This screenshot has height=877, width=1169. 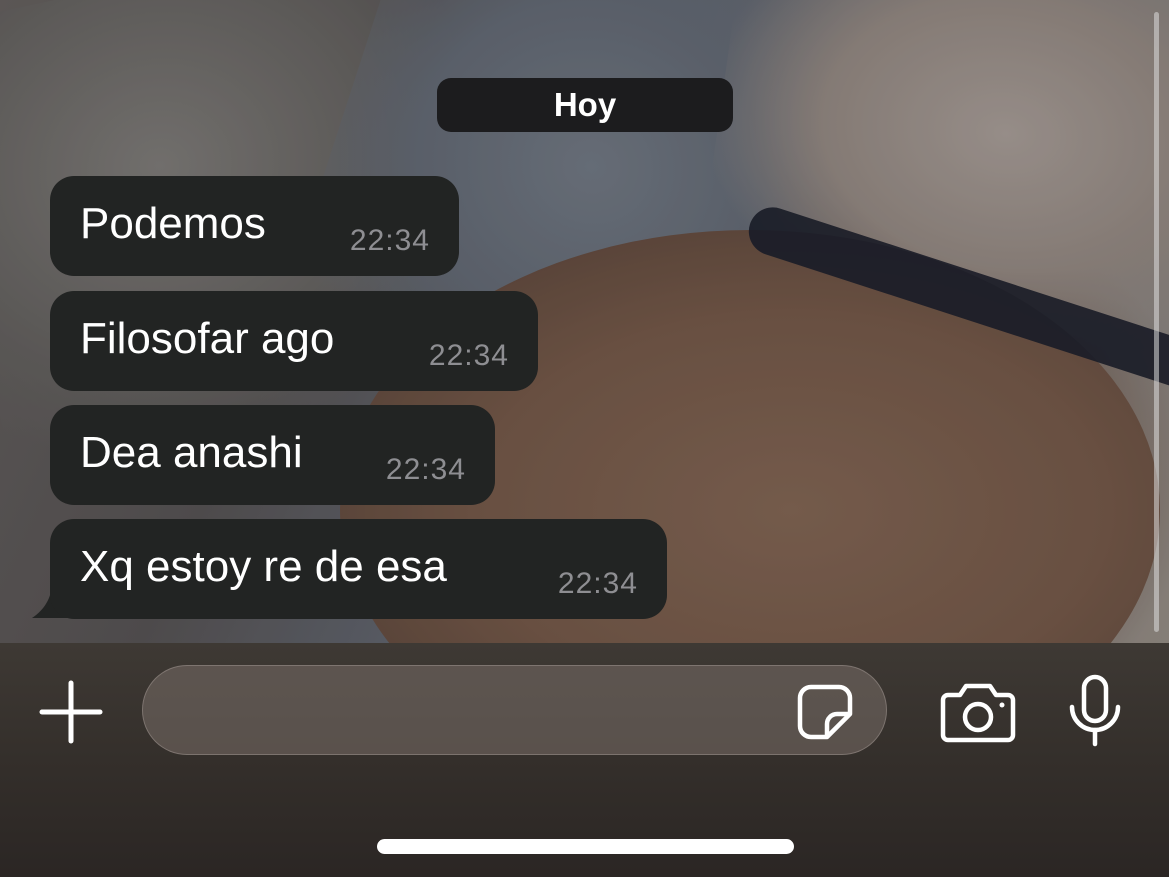 I want to click on home-indicator, so click(x=585, y=846).